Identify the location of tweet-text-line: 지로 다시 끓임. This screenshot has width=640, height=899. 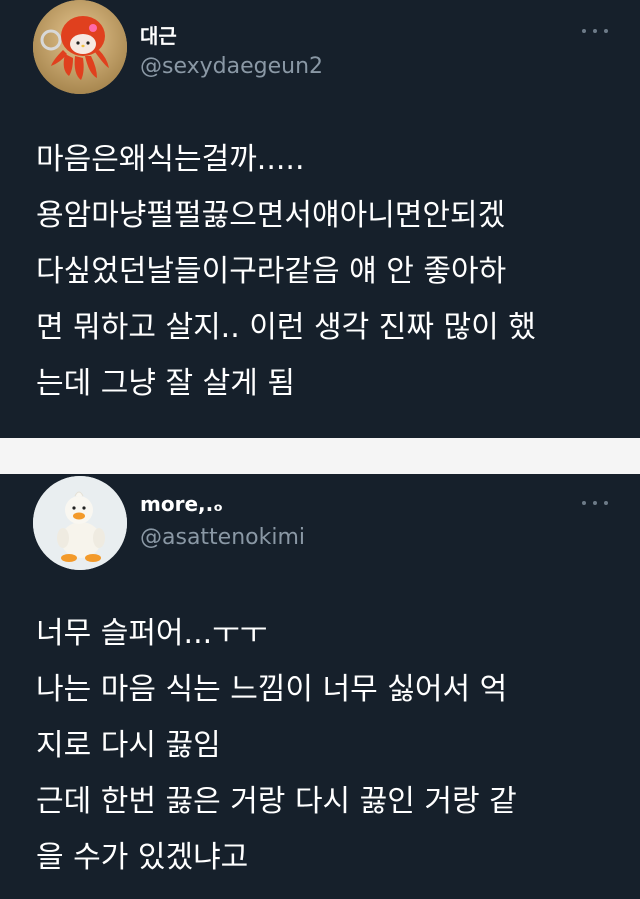
(128, 745).